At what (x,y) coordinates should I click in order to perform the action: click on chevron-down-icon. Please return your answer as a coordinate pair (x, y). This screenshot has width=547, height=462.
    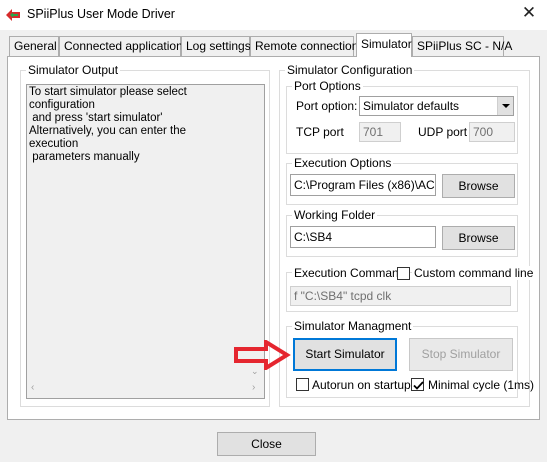
    Looking at the image, I should click on (505, 106).